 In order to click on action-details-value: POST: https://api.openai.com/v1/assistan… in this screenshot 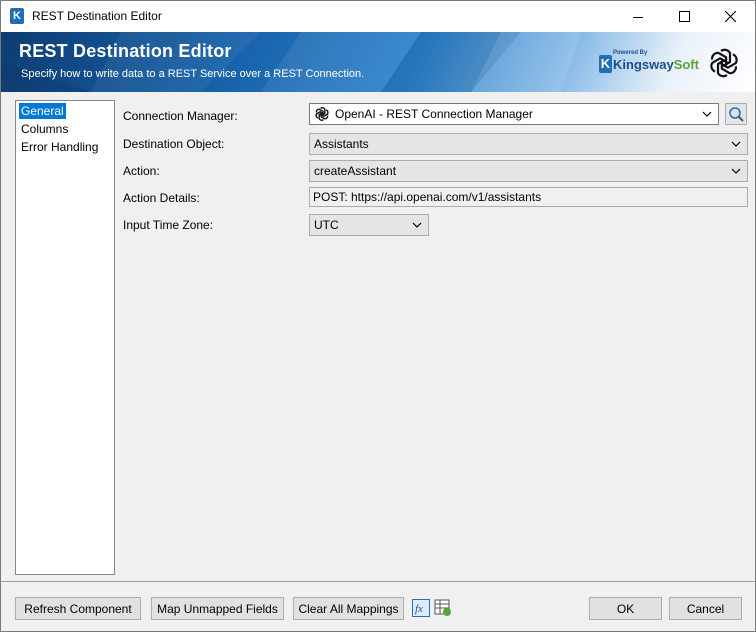, I will do `click(427, 197)`.